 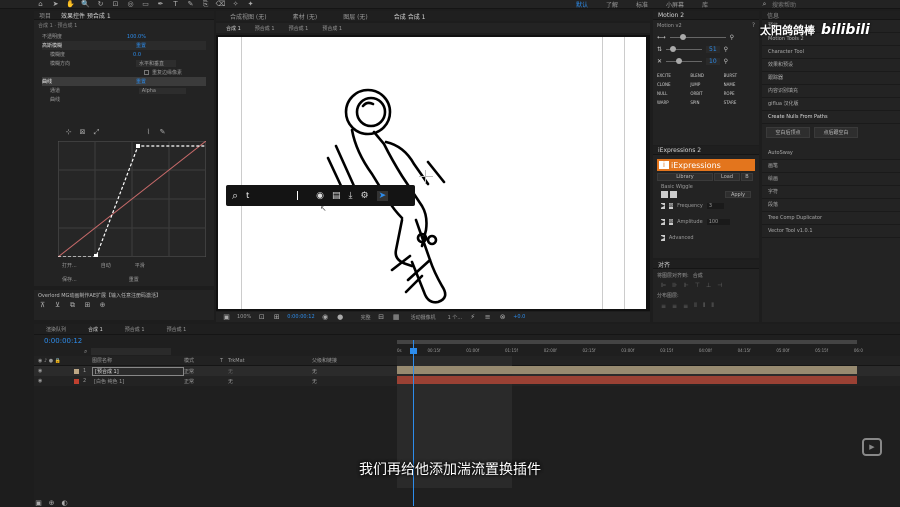 I want to click on flowchart-toggle-icon: ⊕, so click(x=51, y=503).